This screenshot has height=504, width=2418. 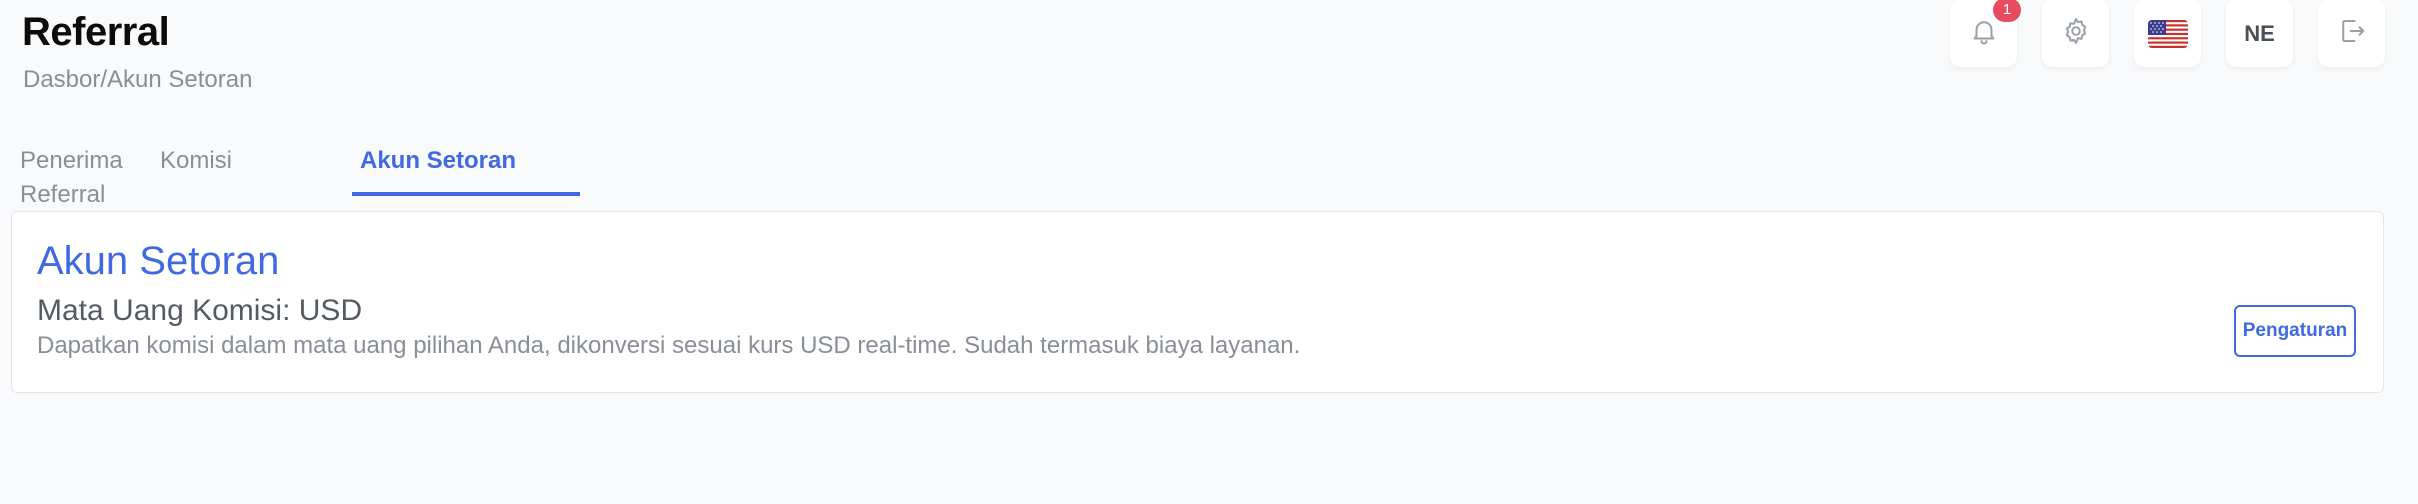 I want to click on bell-icon, so click(x=1984, y=33).